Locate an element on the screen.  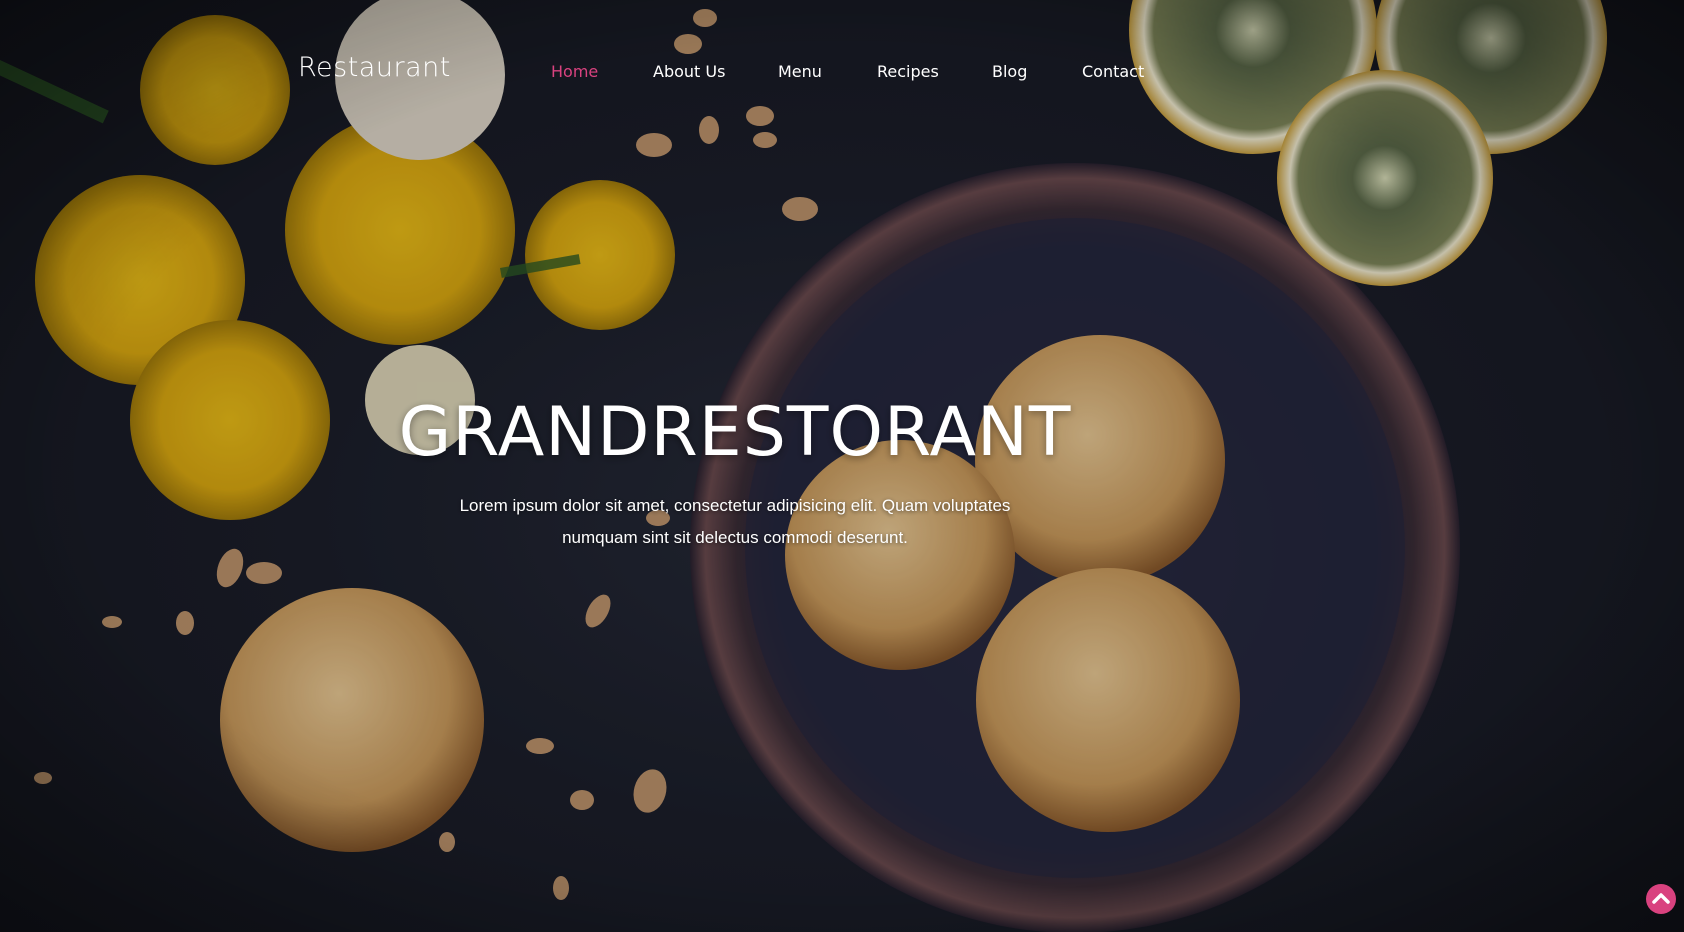
nav-item-contact: Contact is located at coordinates (1113, 71).